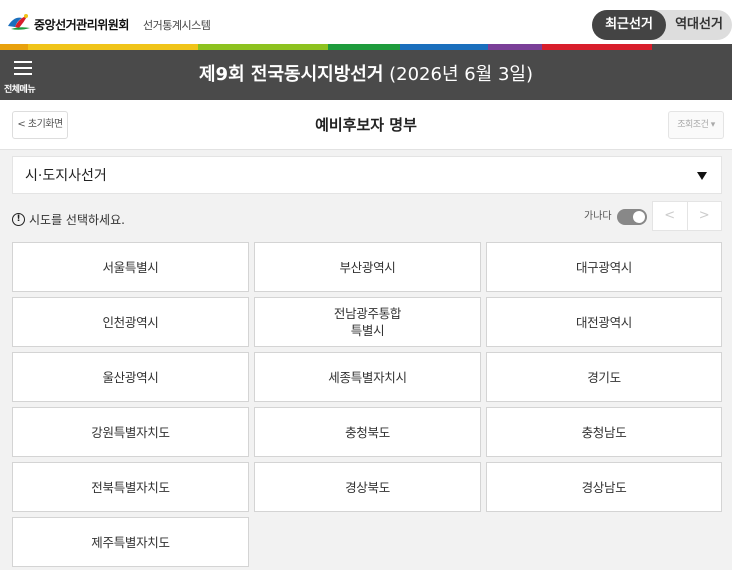 Image resolution: width=732 pixels, height=570 pixels. Describe the element at coordinates (696, 125) in the screenshot. I see `search-condition-button: 조회조건 ▾` at that location.